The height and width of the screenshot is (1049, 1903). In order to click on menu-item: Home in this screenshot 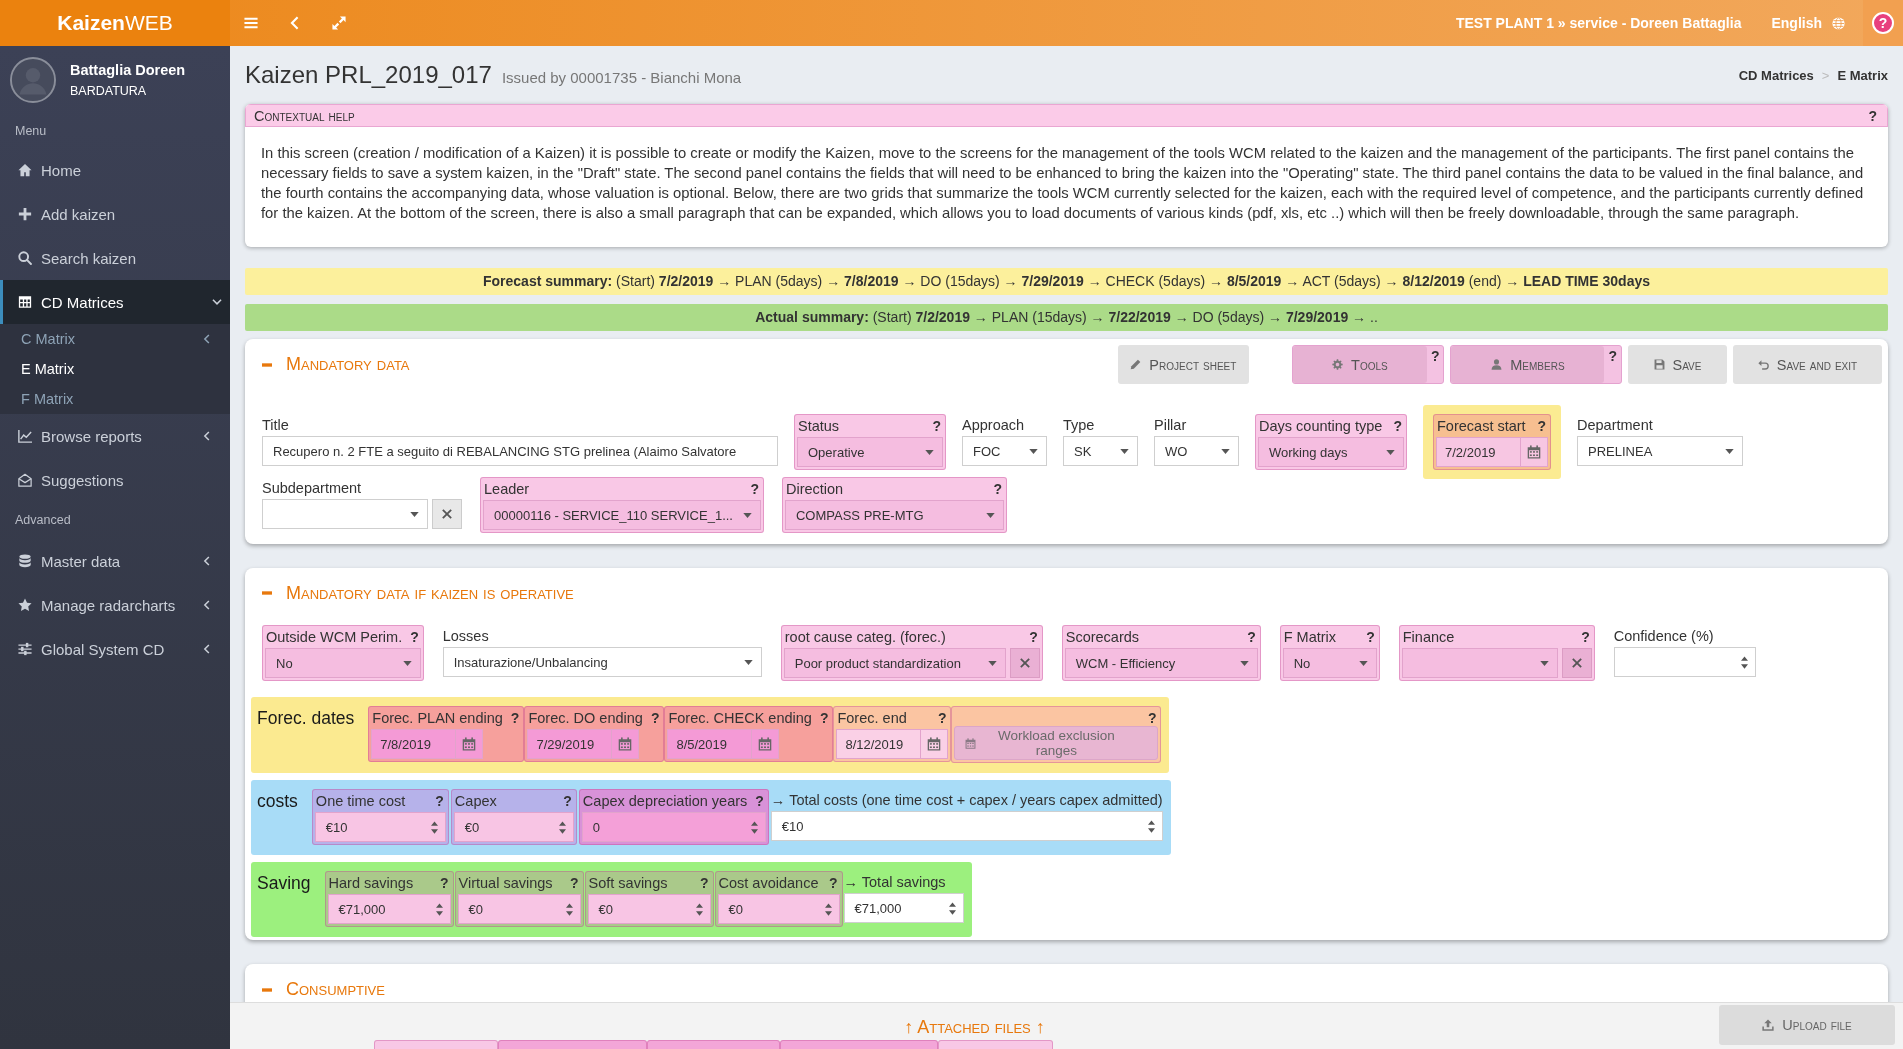, I will do `click(115, 170)`.